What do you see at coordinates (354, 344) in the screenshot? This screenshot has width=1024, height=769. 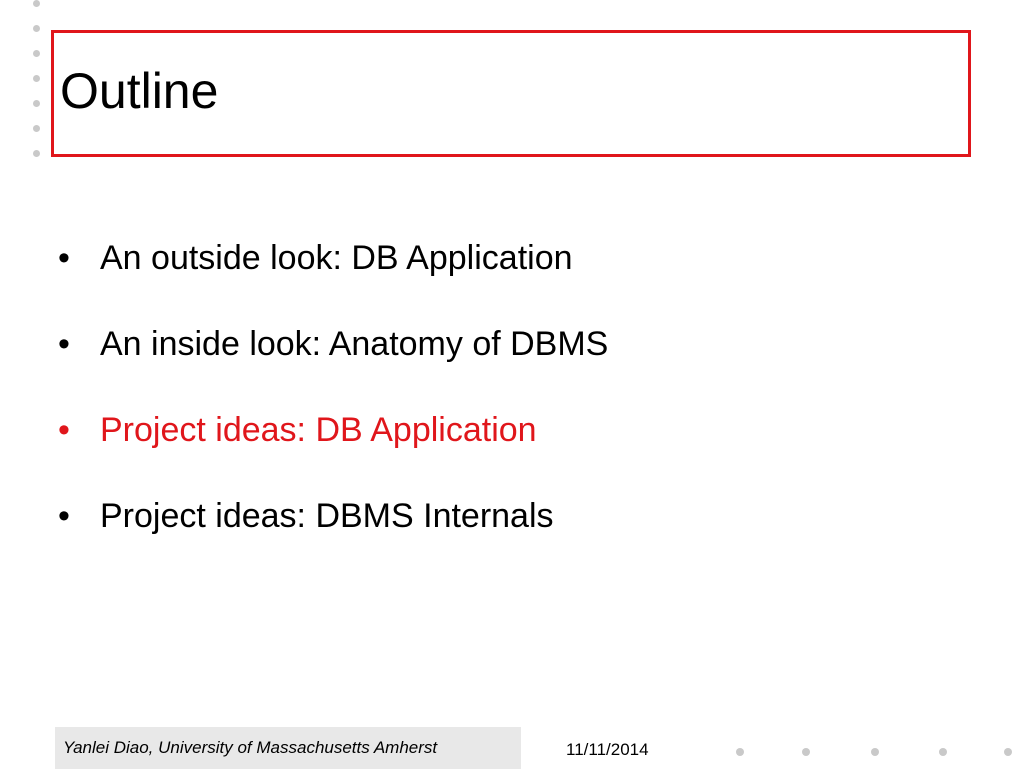 I see `bullet-text: An inside look: Anatomy of DBMS` at bounding box center [354, 344].